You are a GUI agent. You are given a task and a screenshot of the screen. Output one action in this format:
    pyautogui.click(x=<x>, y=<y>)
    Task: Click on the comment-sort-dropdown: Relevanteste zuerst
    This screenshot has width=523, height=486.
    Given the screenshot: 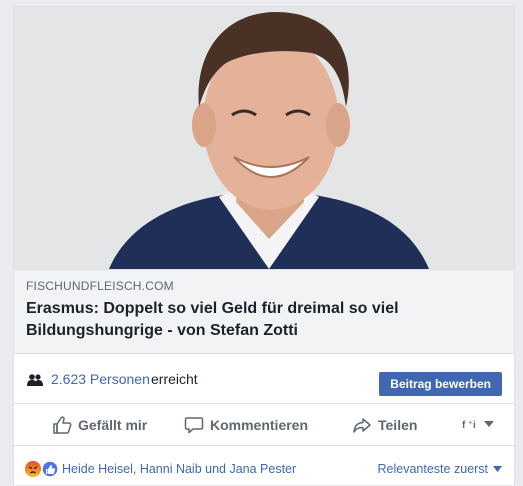 What is the action you would take?
    pyautogui.click(x=440, y=469)
    